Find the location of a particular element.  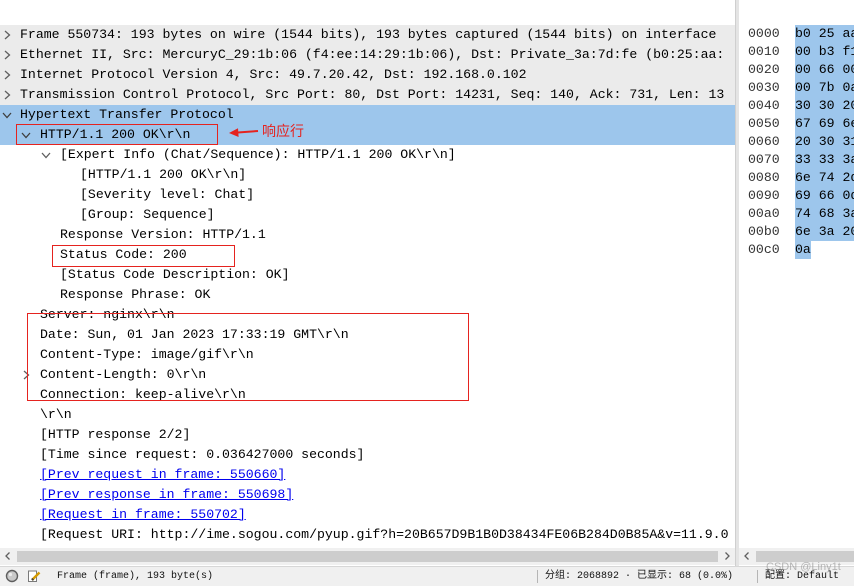

frame-info-text: Frame (frame), 193 byte(s) is located at coordinates (135, 576).